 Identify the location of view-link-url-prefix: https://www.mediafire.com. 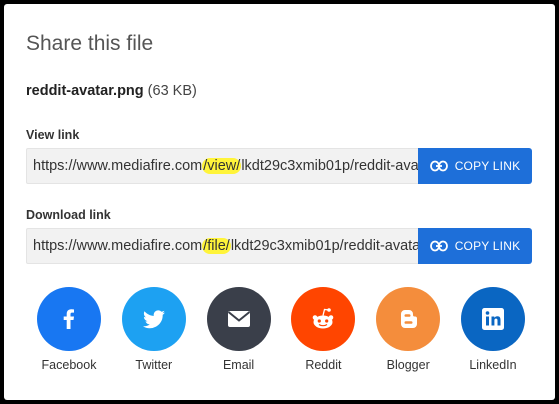
(118, 166).